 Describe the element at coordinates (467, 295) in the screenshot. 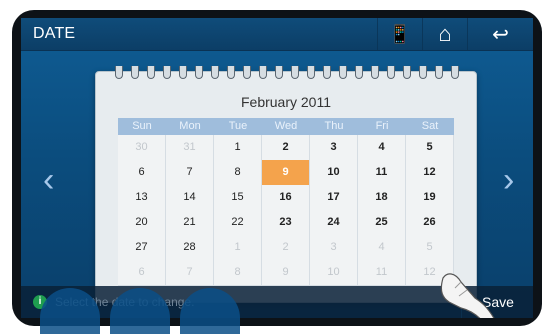

I see `pointing-hand-icon` at that location.